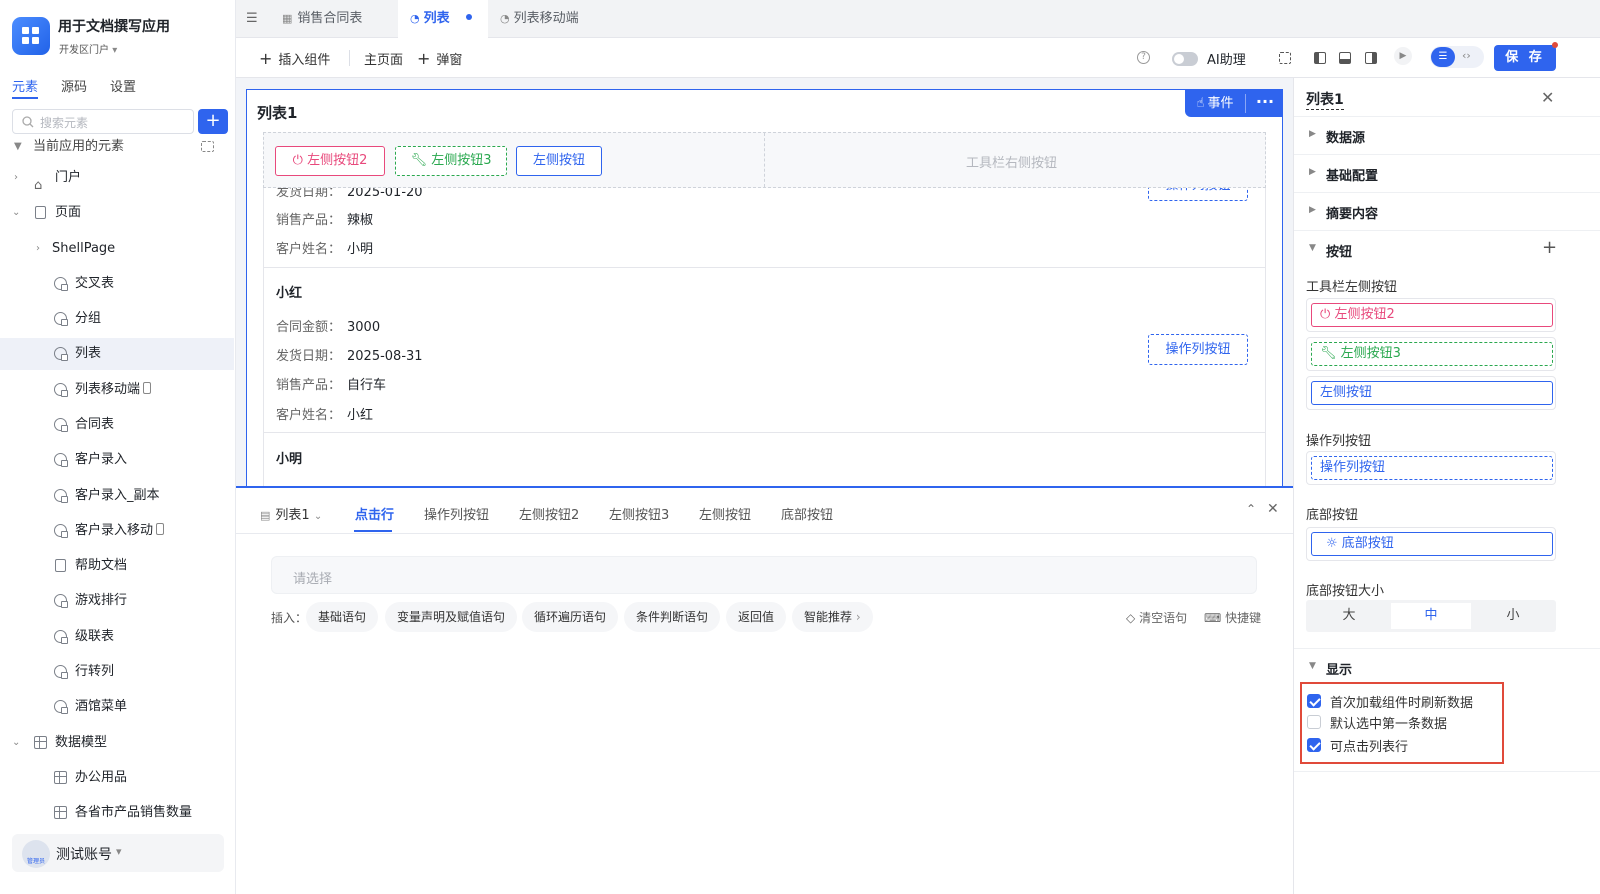 Image resolution: width=1600 pixels, height=894 pixels. What do you see at coordinates (451, 617) in the screenshot?
I see `chip-variable-statement: 变量声明及赋值语句` at bounding box center [451, 617].